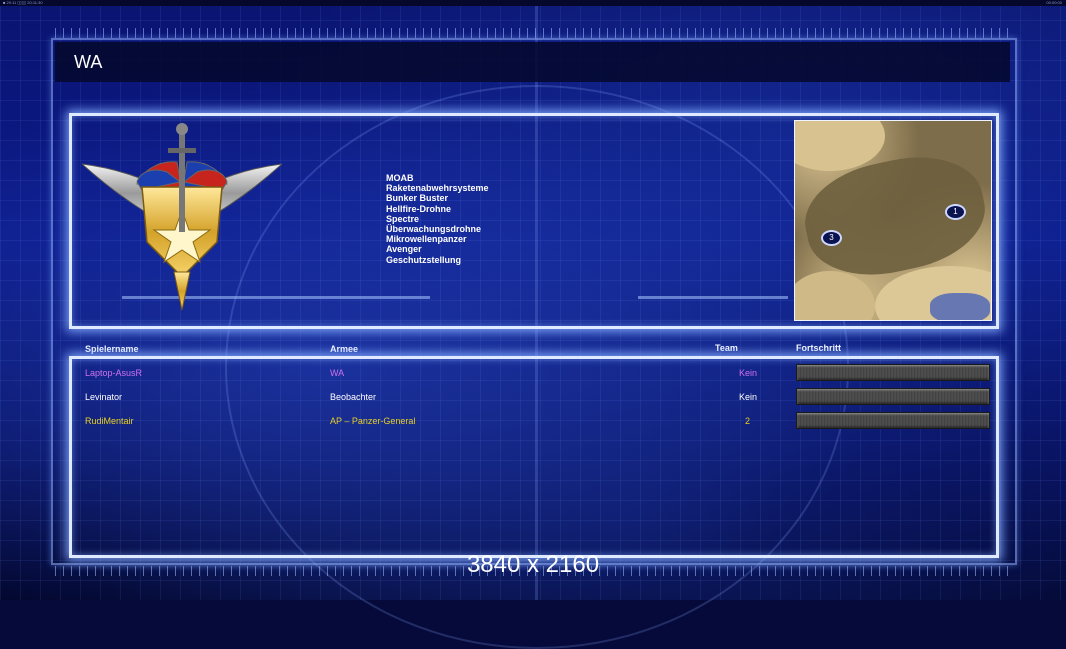 The height and width of the screenshot is (649, 1066). I want to click on resolution-label: 3840 x 2160, so click(533, 564).